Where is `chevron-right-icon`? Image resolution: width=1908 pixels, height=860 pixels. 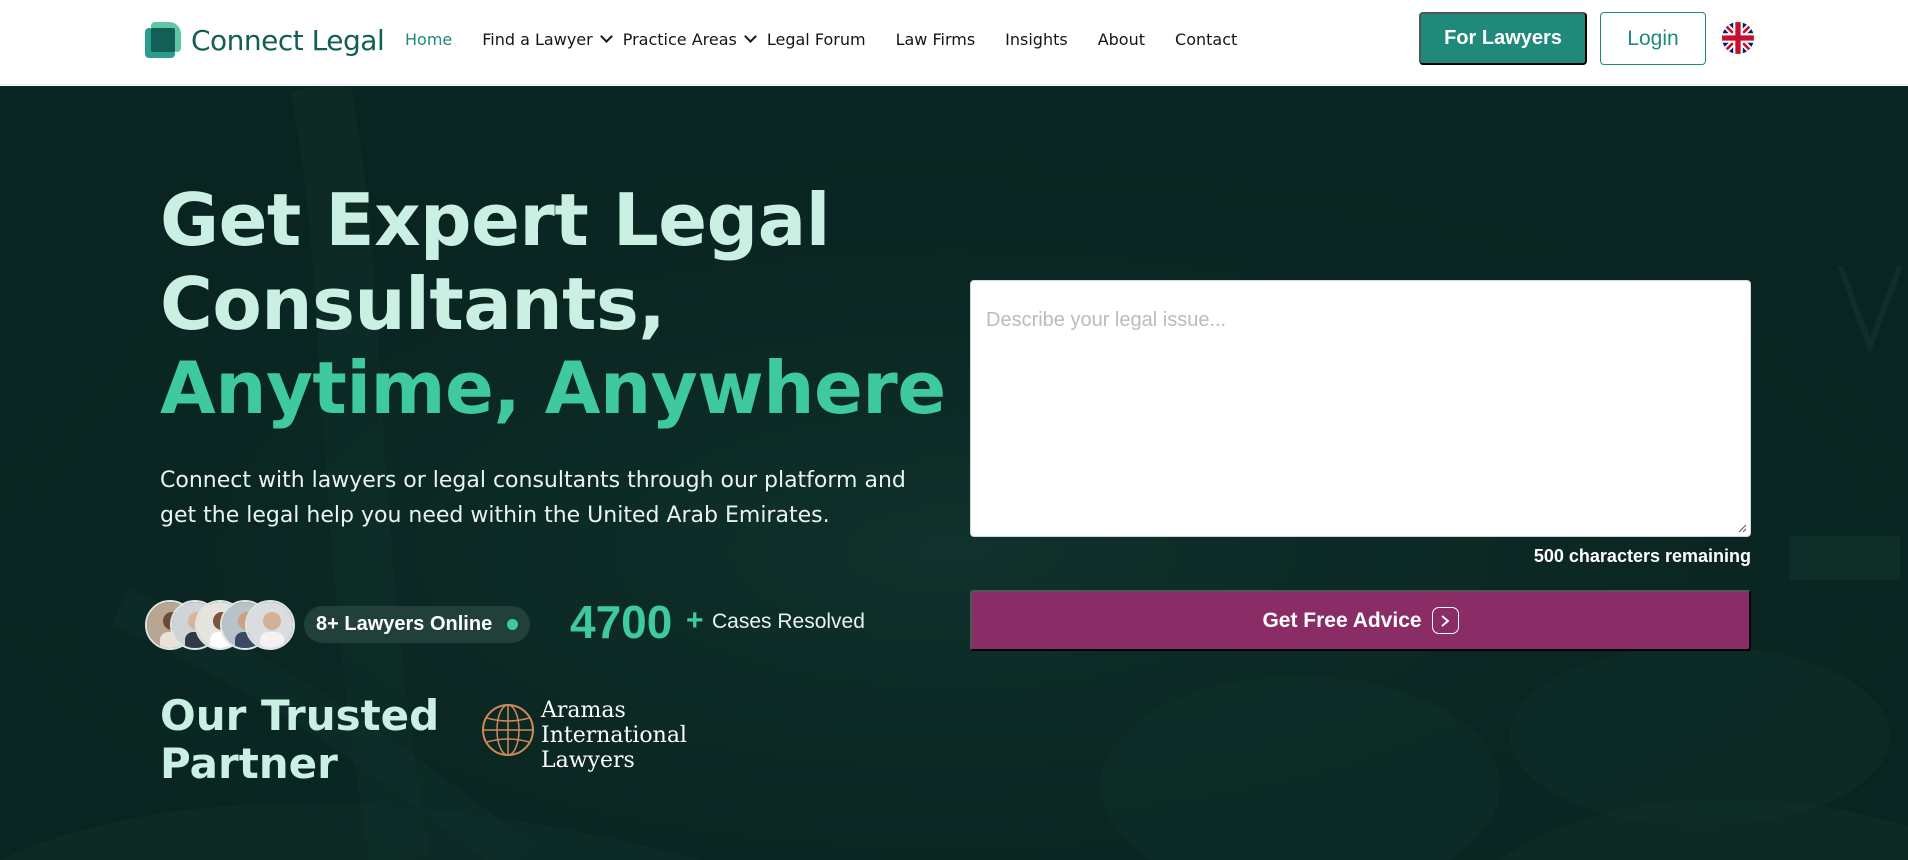 chevron-right-icon is located at coordinates (1445, 620).